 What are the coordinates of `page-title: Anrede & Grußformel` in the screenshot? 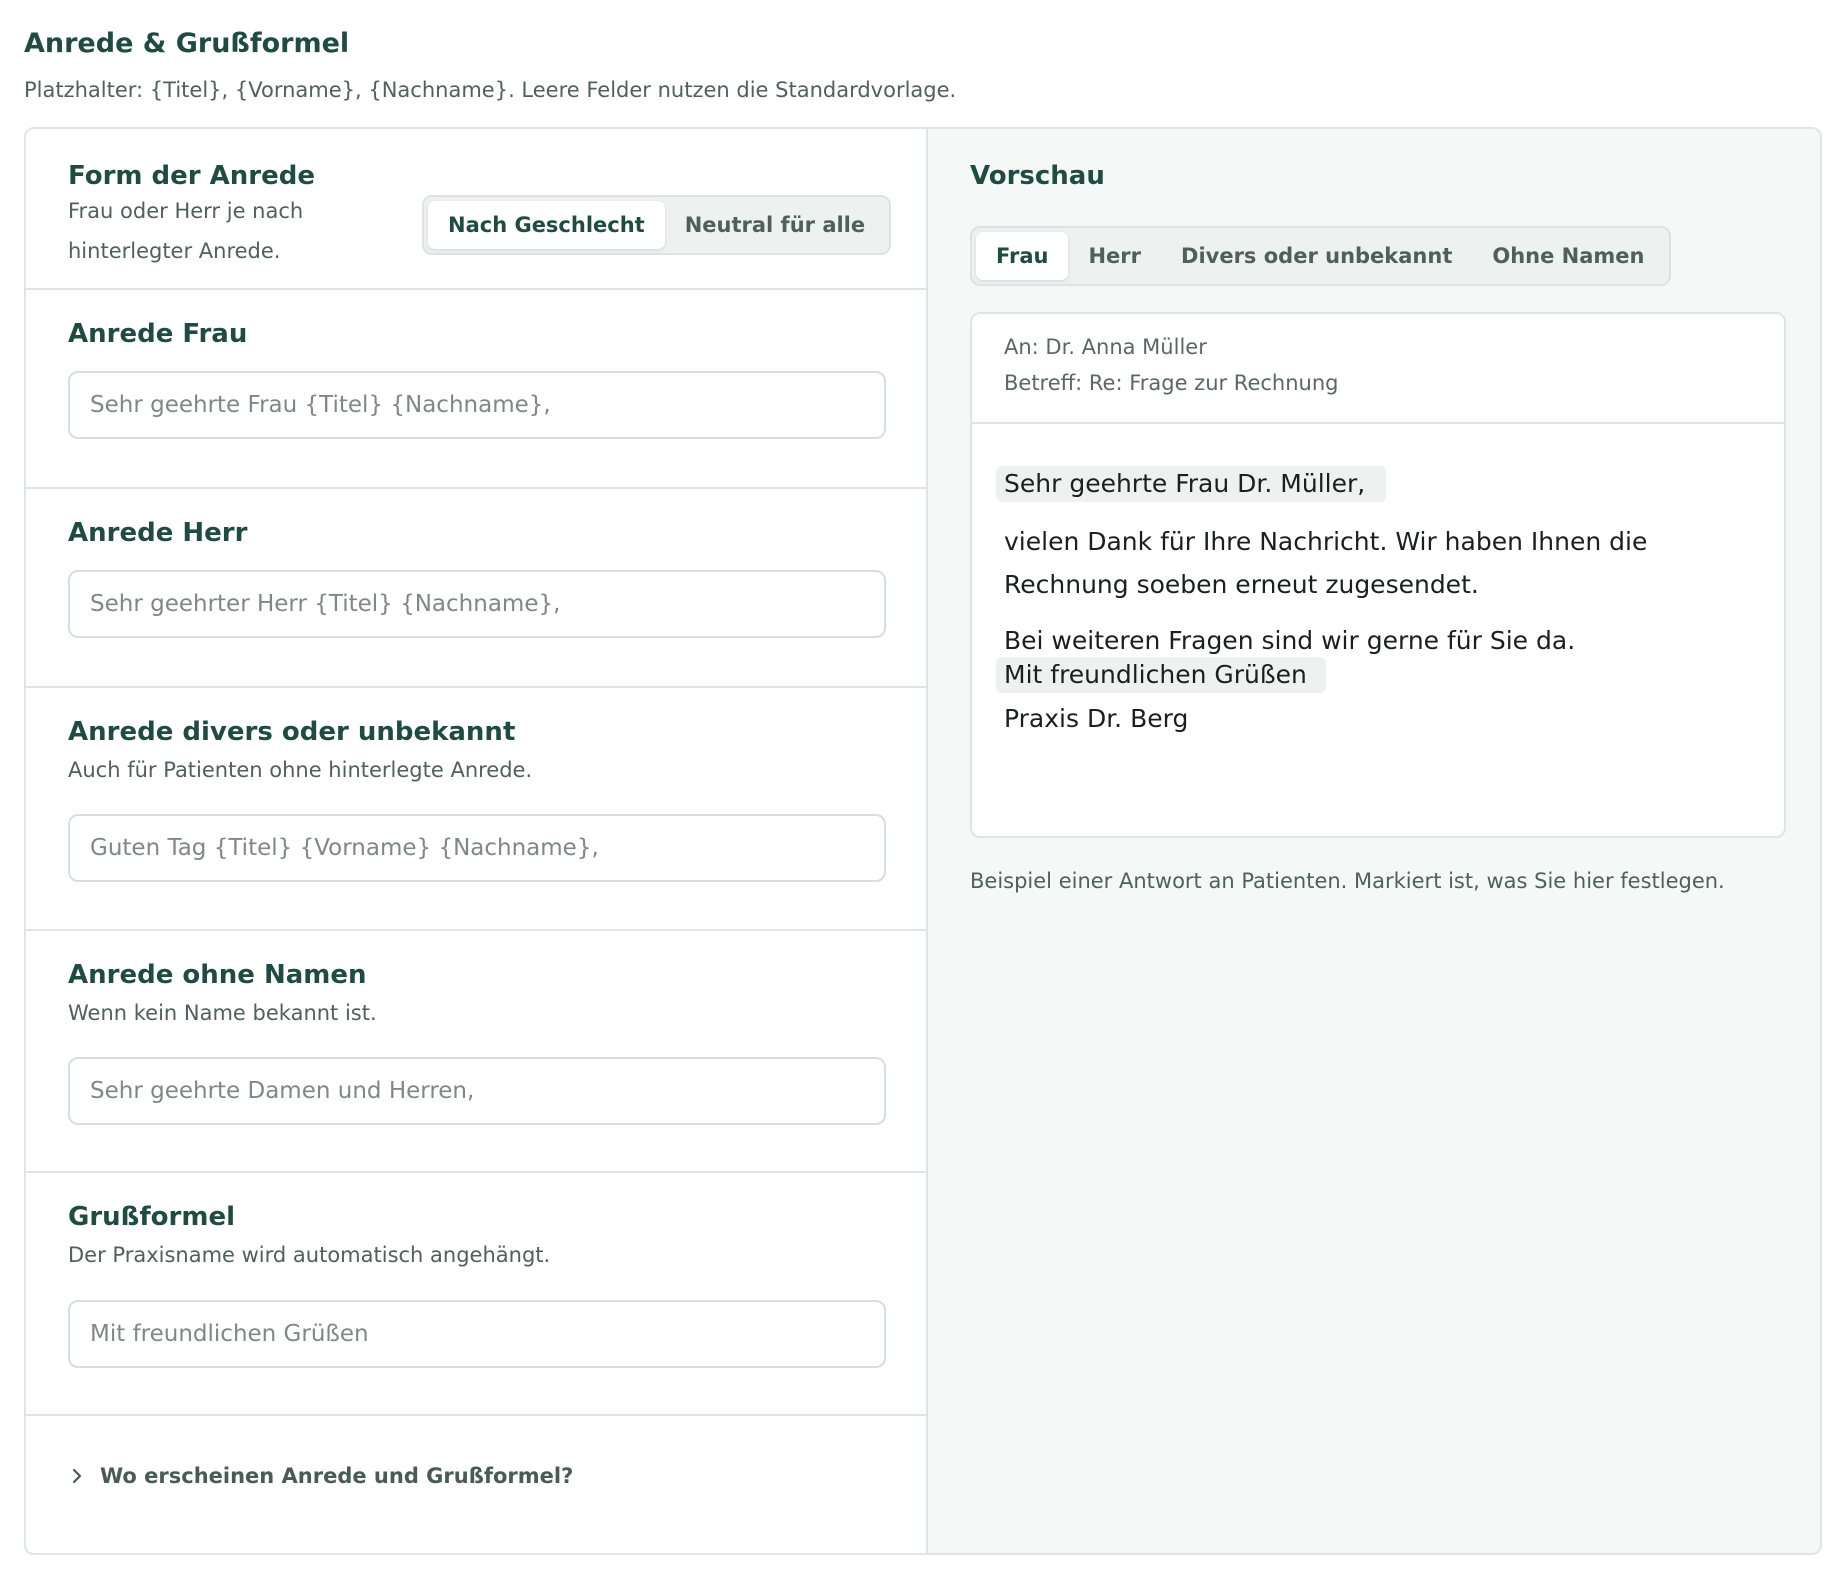 It's located at (187, 43).